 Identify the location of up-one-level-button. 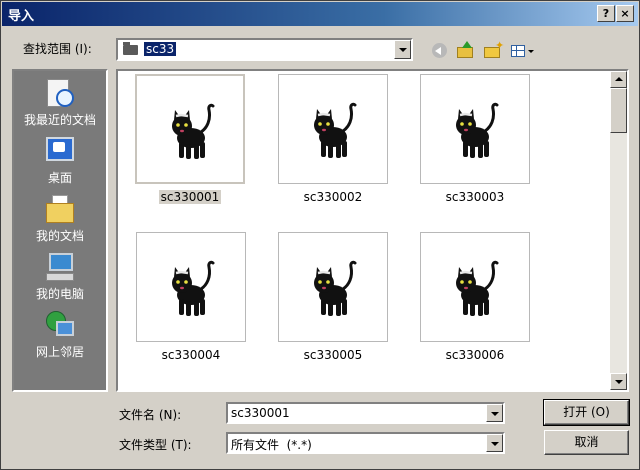
(466, 51).